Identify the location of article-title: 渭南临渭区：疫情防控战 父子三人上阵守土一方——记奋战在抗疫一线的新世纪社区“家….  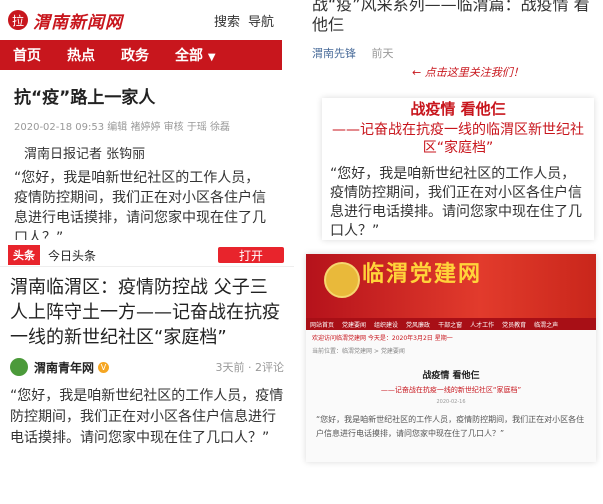
(145, 312).